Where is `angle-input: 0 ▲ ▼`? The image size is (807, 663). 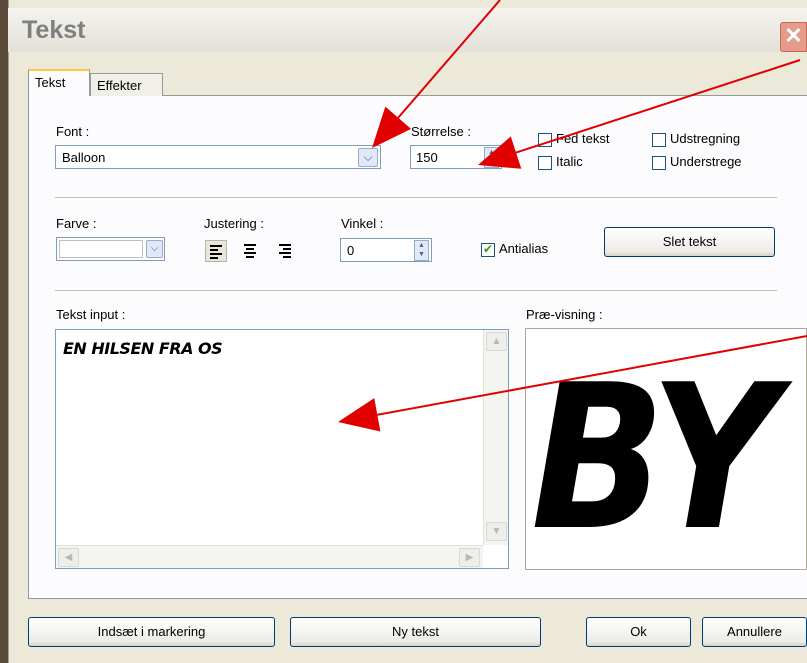
angle-input: 0 ▲ ▼ is located at coordinates (386, 250).